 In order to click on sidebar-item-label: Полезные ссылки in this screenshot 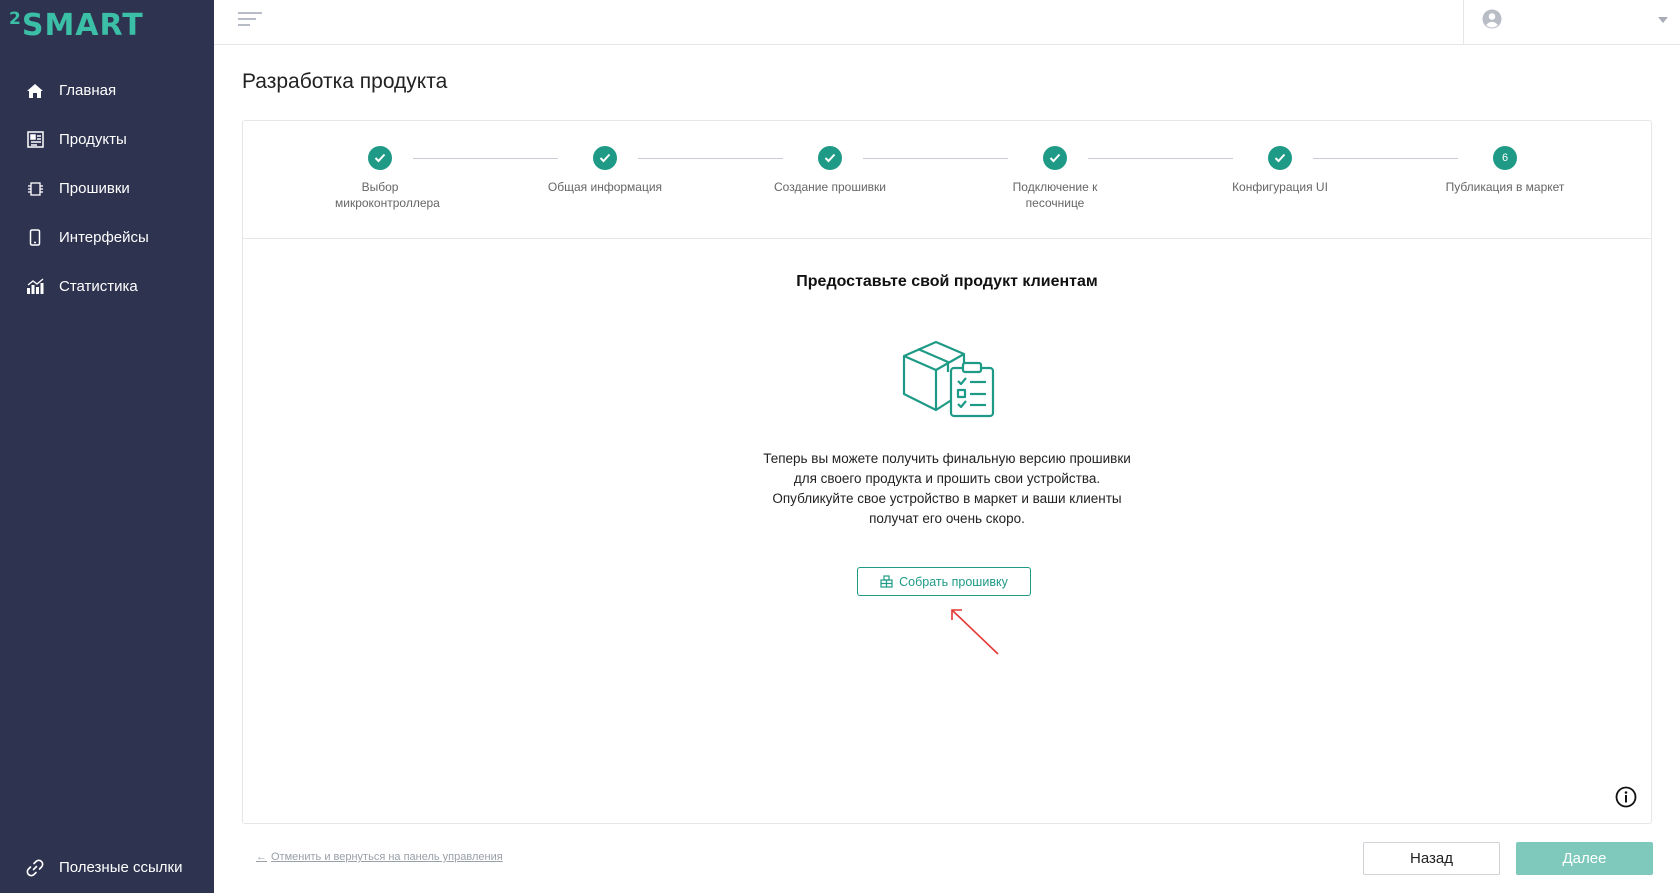, I will do `click(121, 867)`.